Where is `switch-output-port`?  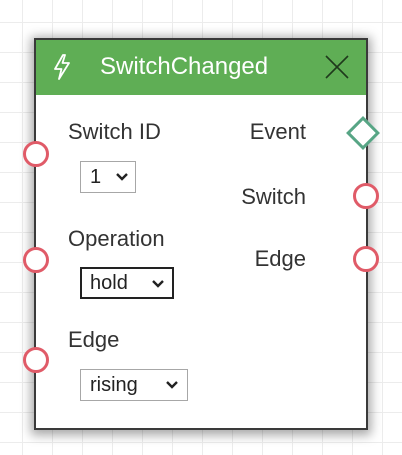
switch-output-port is located at coordinates (366, 196).